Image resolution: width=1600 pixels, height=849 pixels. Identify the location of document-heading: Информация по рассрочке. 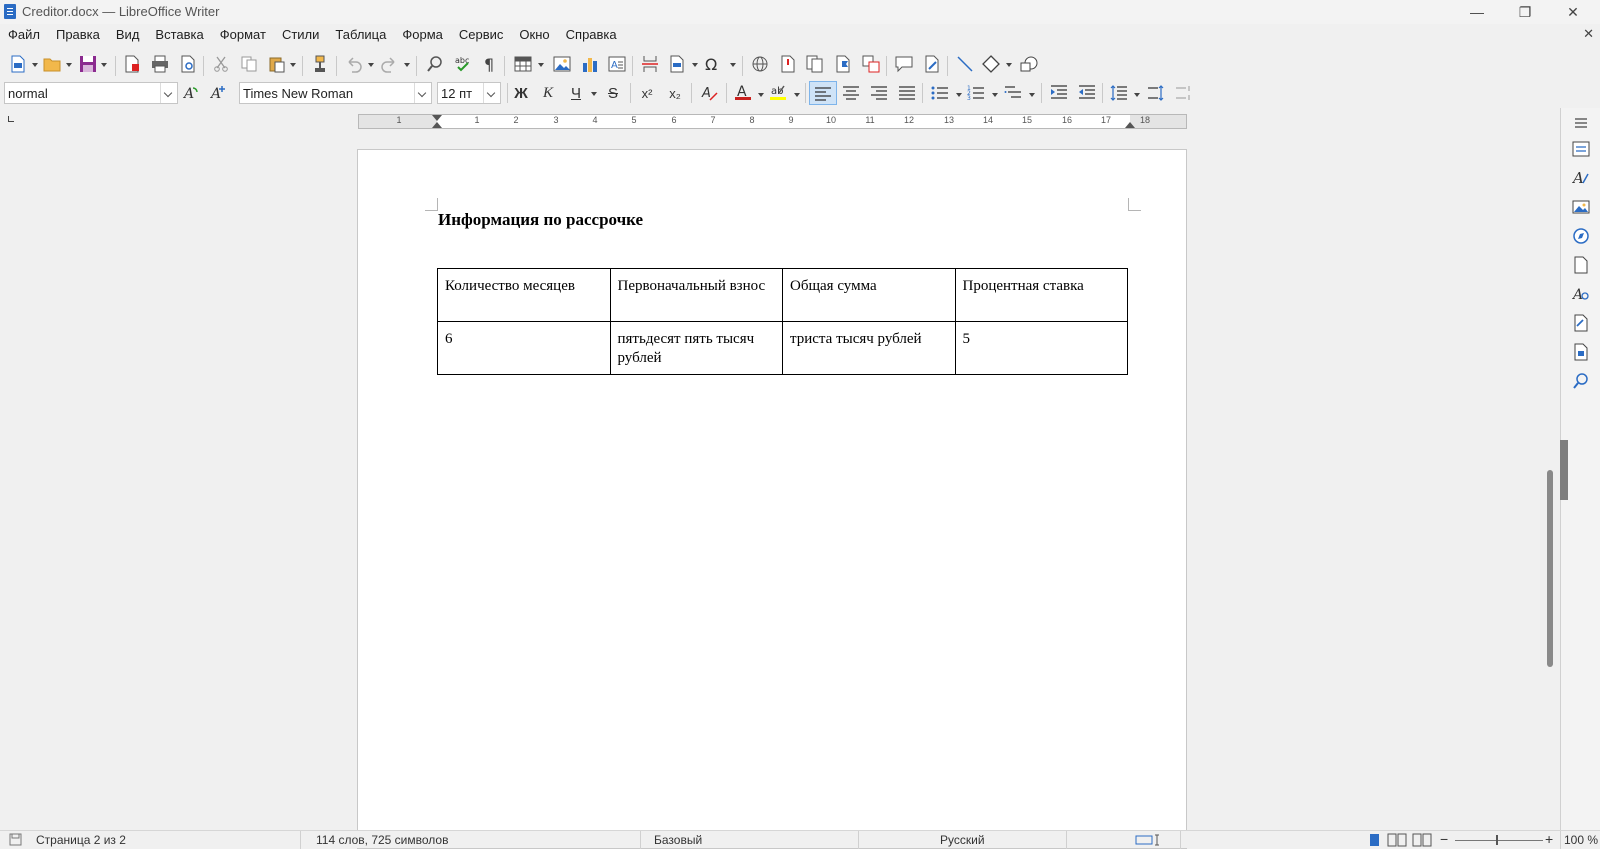
(540, 220).